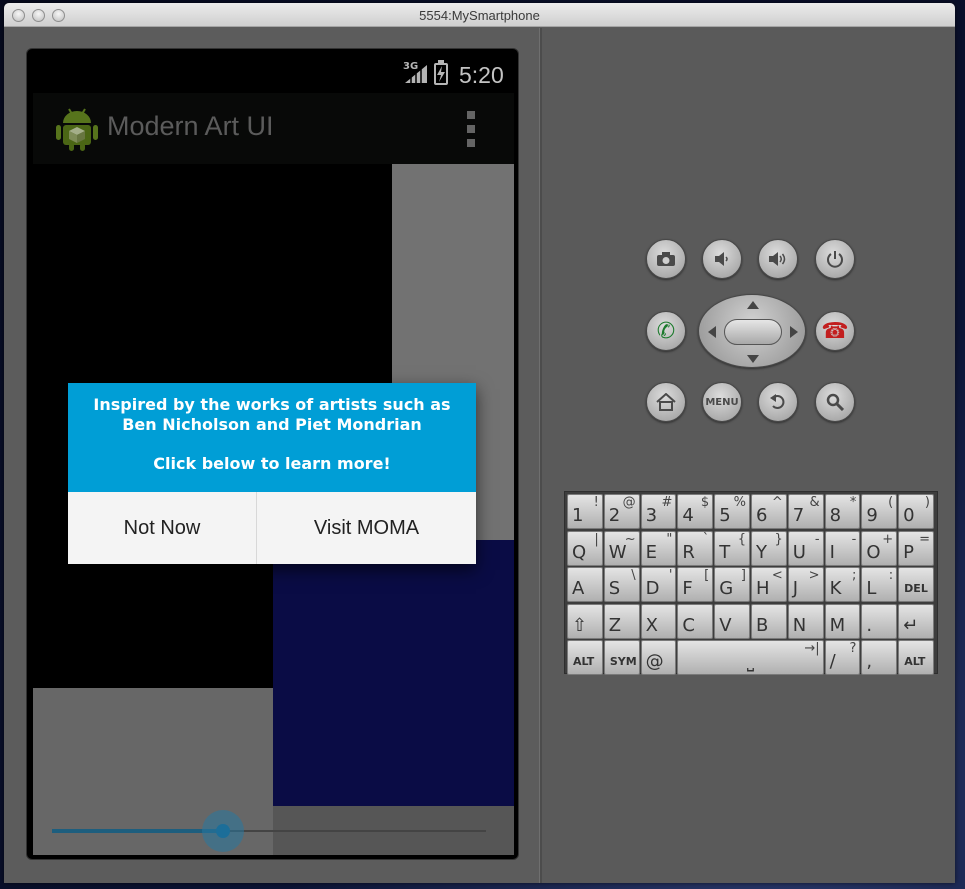 Image resolution: width=965 pixels, height=889 pixels. I want to click on key-label: Q, so click(579, 552).